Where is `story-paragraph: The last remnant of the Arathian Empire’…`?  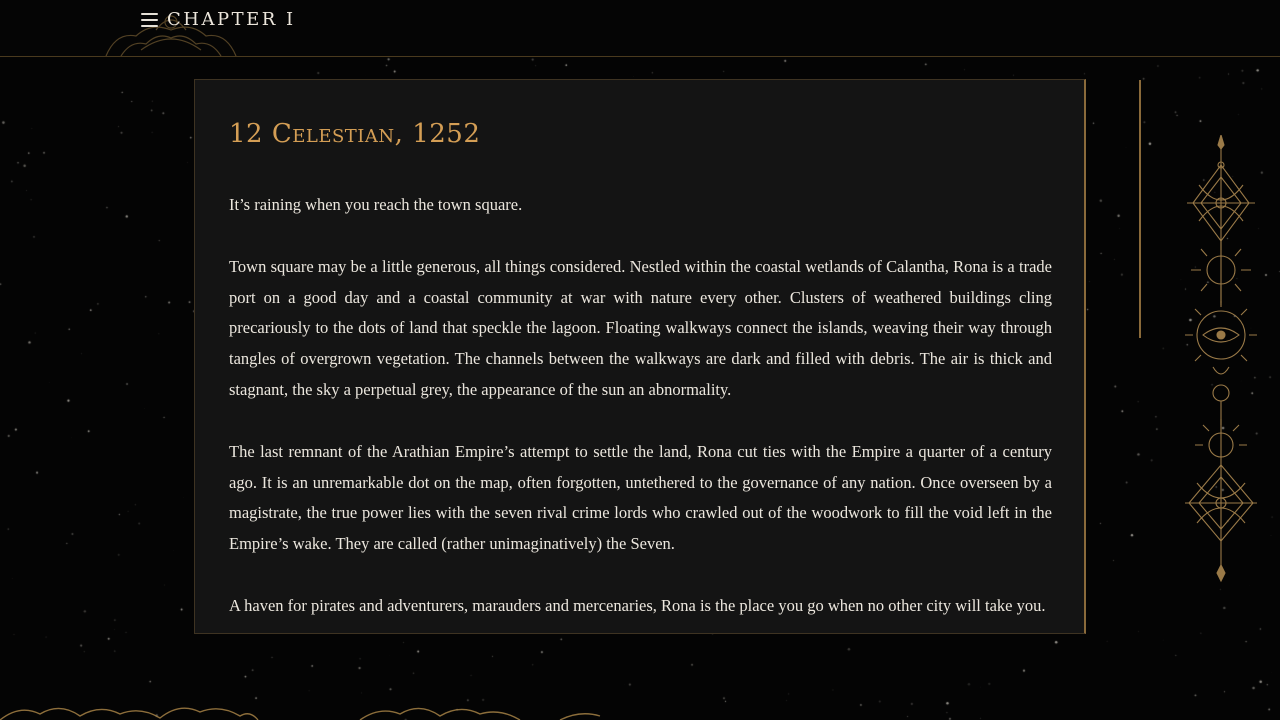
story-paragraph: The last remnant of the Arathian Empire’… is located at coordinates (640, 497).